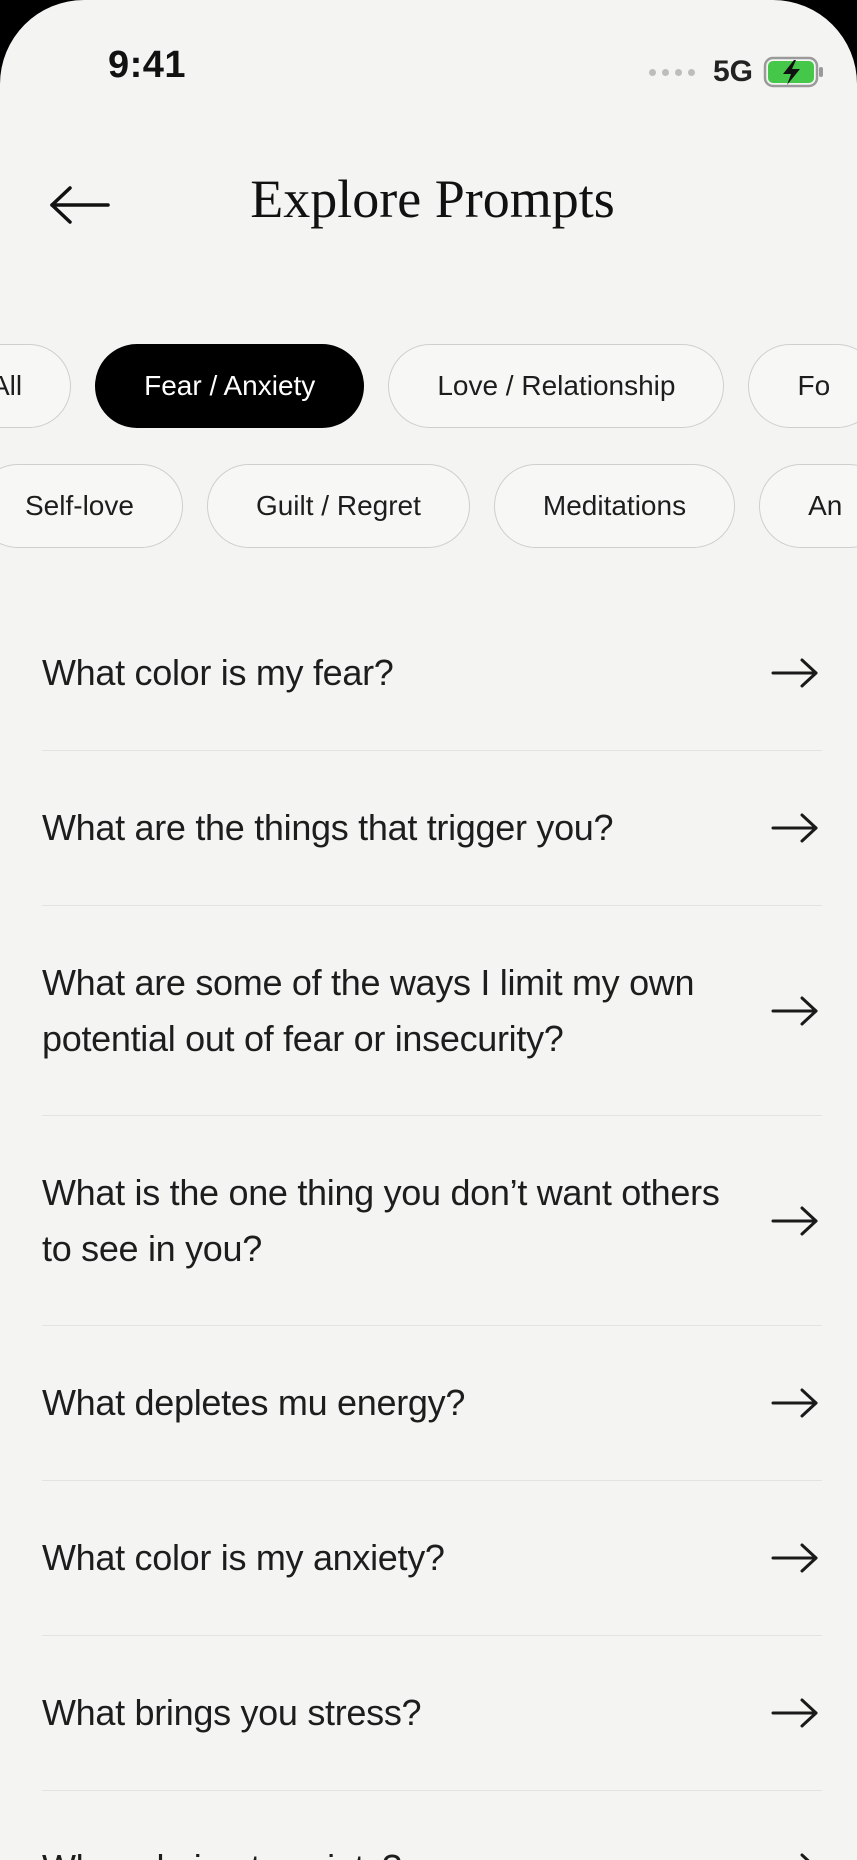 Image resolution: width=857 pixels, height=1860 pixels. Describe the element at coordinates (230, 386) in the screenshot. I see `filter-chip-fear-anxiety: Fear / Anxiety` at that location.